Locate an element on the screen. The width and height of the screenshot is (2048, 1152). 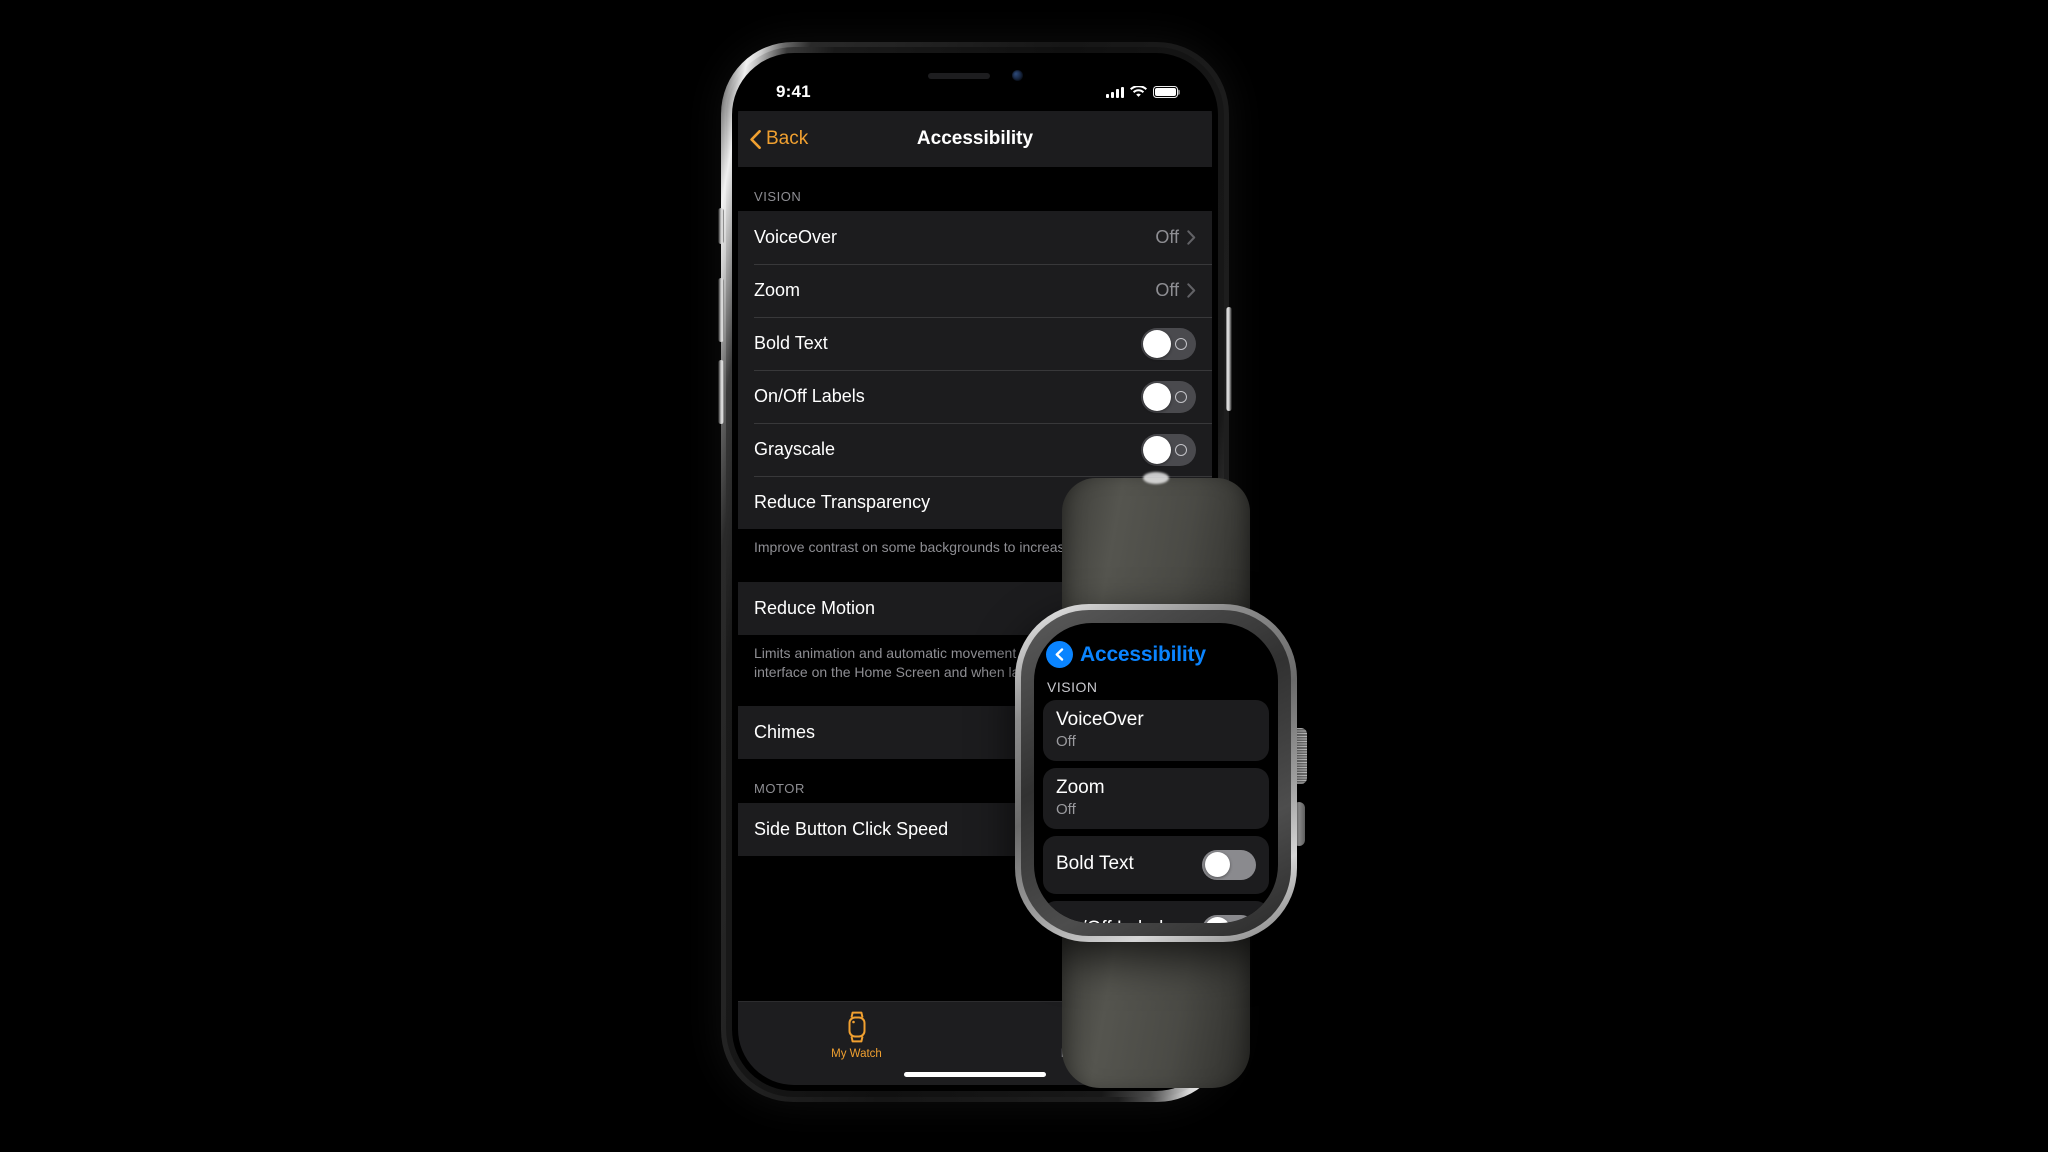
watch-outline-icon is located at coordinates (856, 1027).